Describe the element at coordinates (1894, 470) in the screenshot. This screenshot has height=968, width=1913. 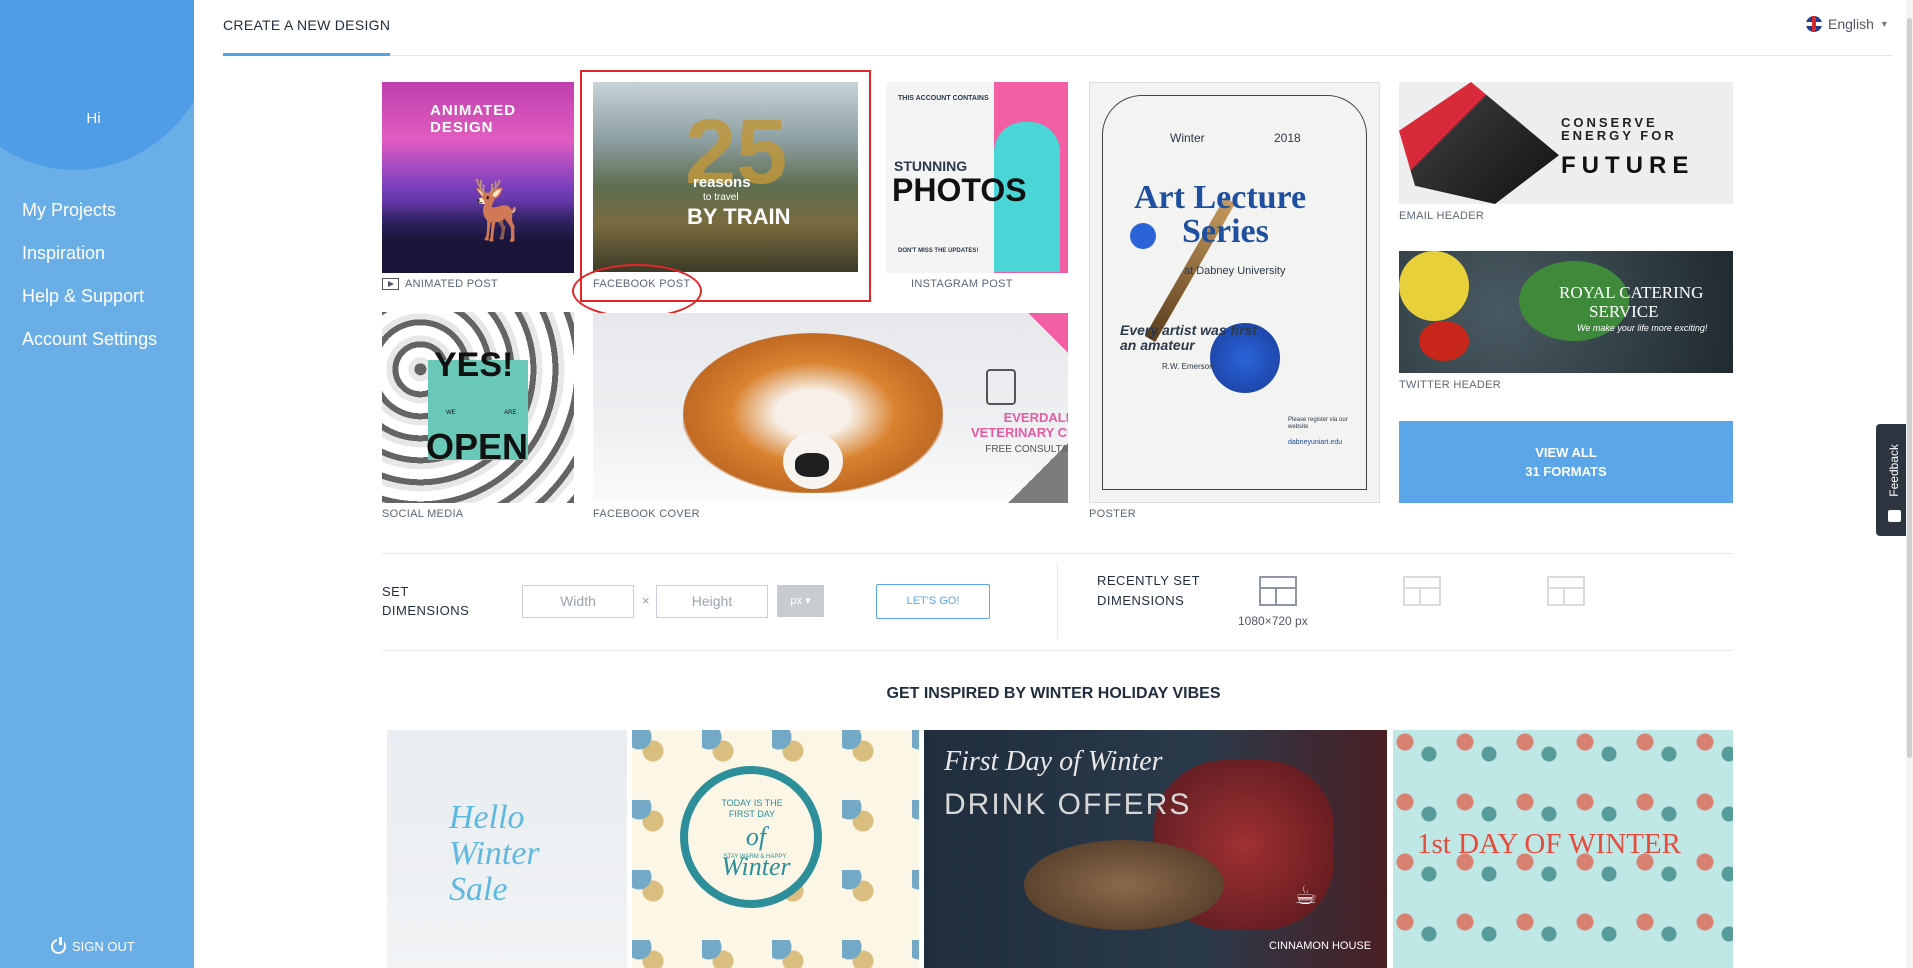
I see `feedback-label: Feedback` at that location.